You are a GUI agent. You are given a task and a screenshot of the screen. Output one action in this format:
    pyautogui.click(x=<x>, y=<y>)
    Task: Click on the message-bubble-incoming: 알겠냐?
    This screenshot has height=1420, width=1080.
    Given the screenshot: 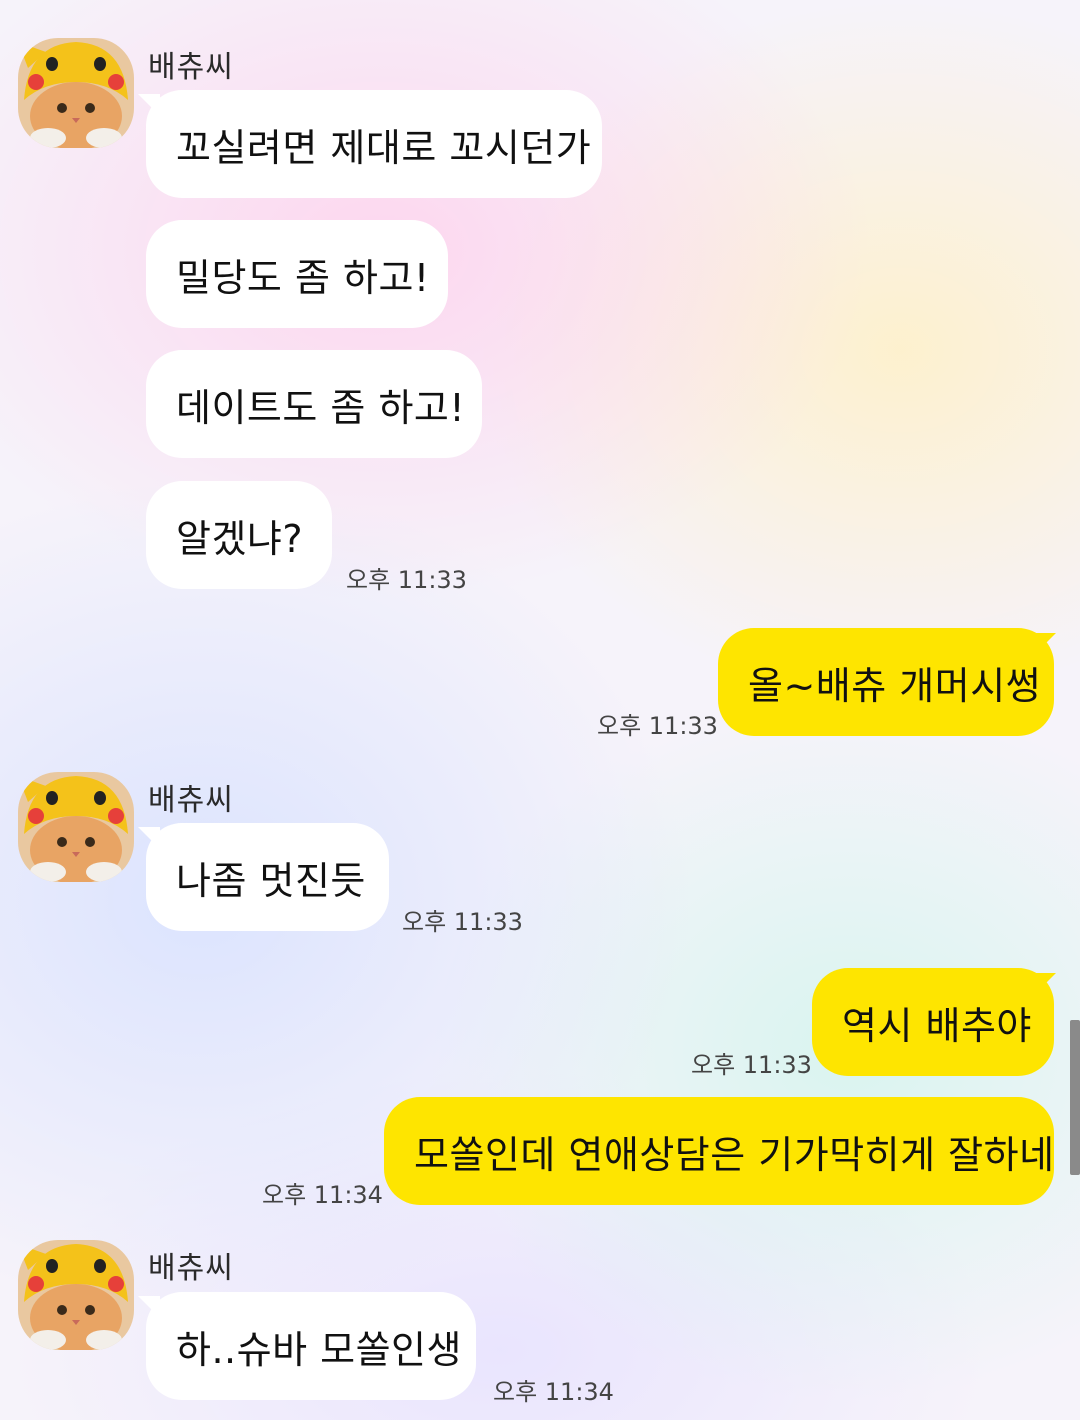 What is the action you would take?
    pyautogui.click(x=239, y=535)
    